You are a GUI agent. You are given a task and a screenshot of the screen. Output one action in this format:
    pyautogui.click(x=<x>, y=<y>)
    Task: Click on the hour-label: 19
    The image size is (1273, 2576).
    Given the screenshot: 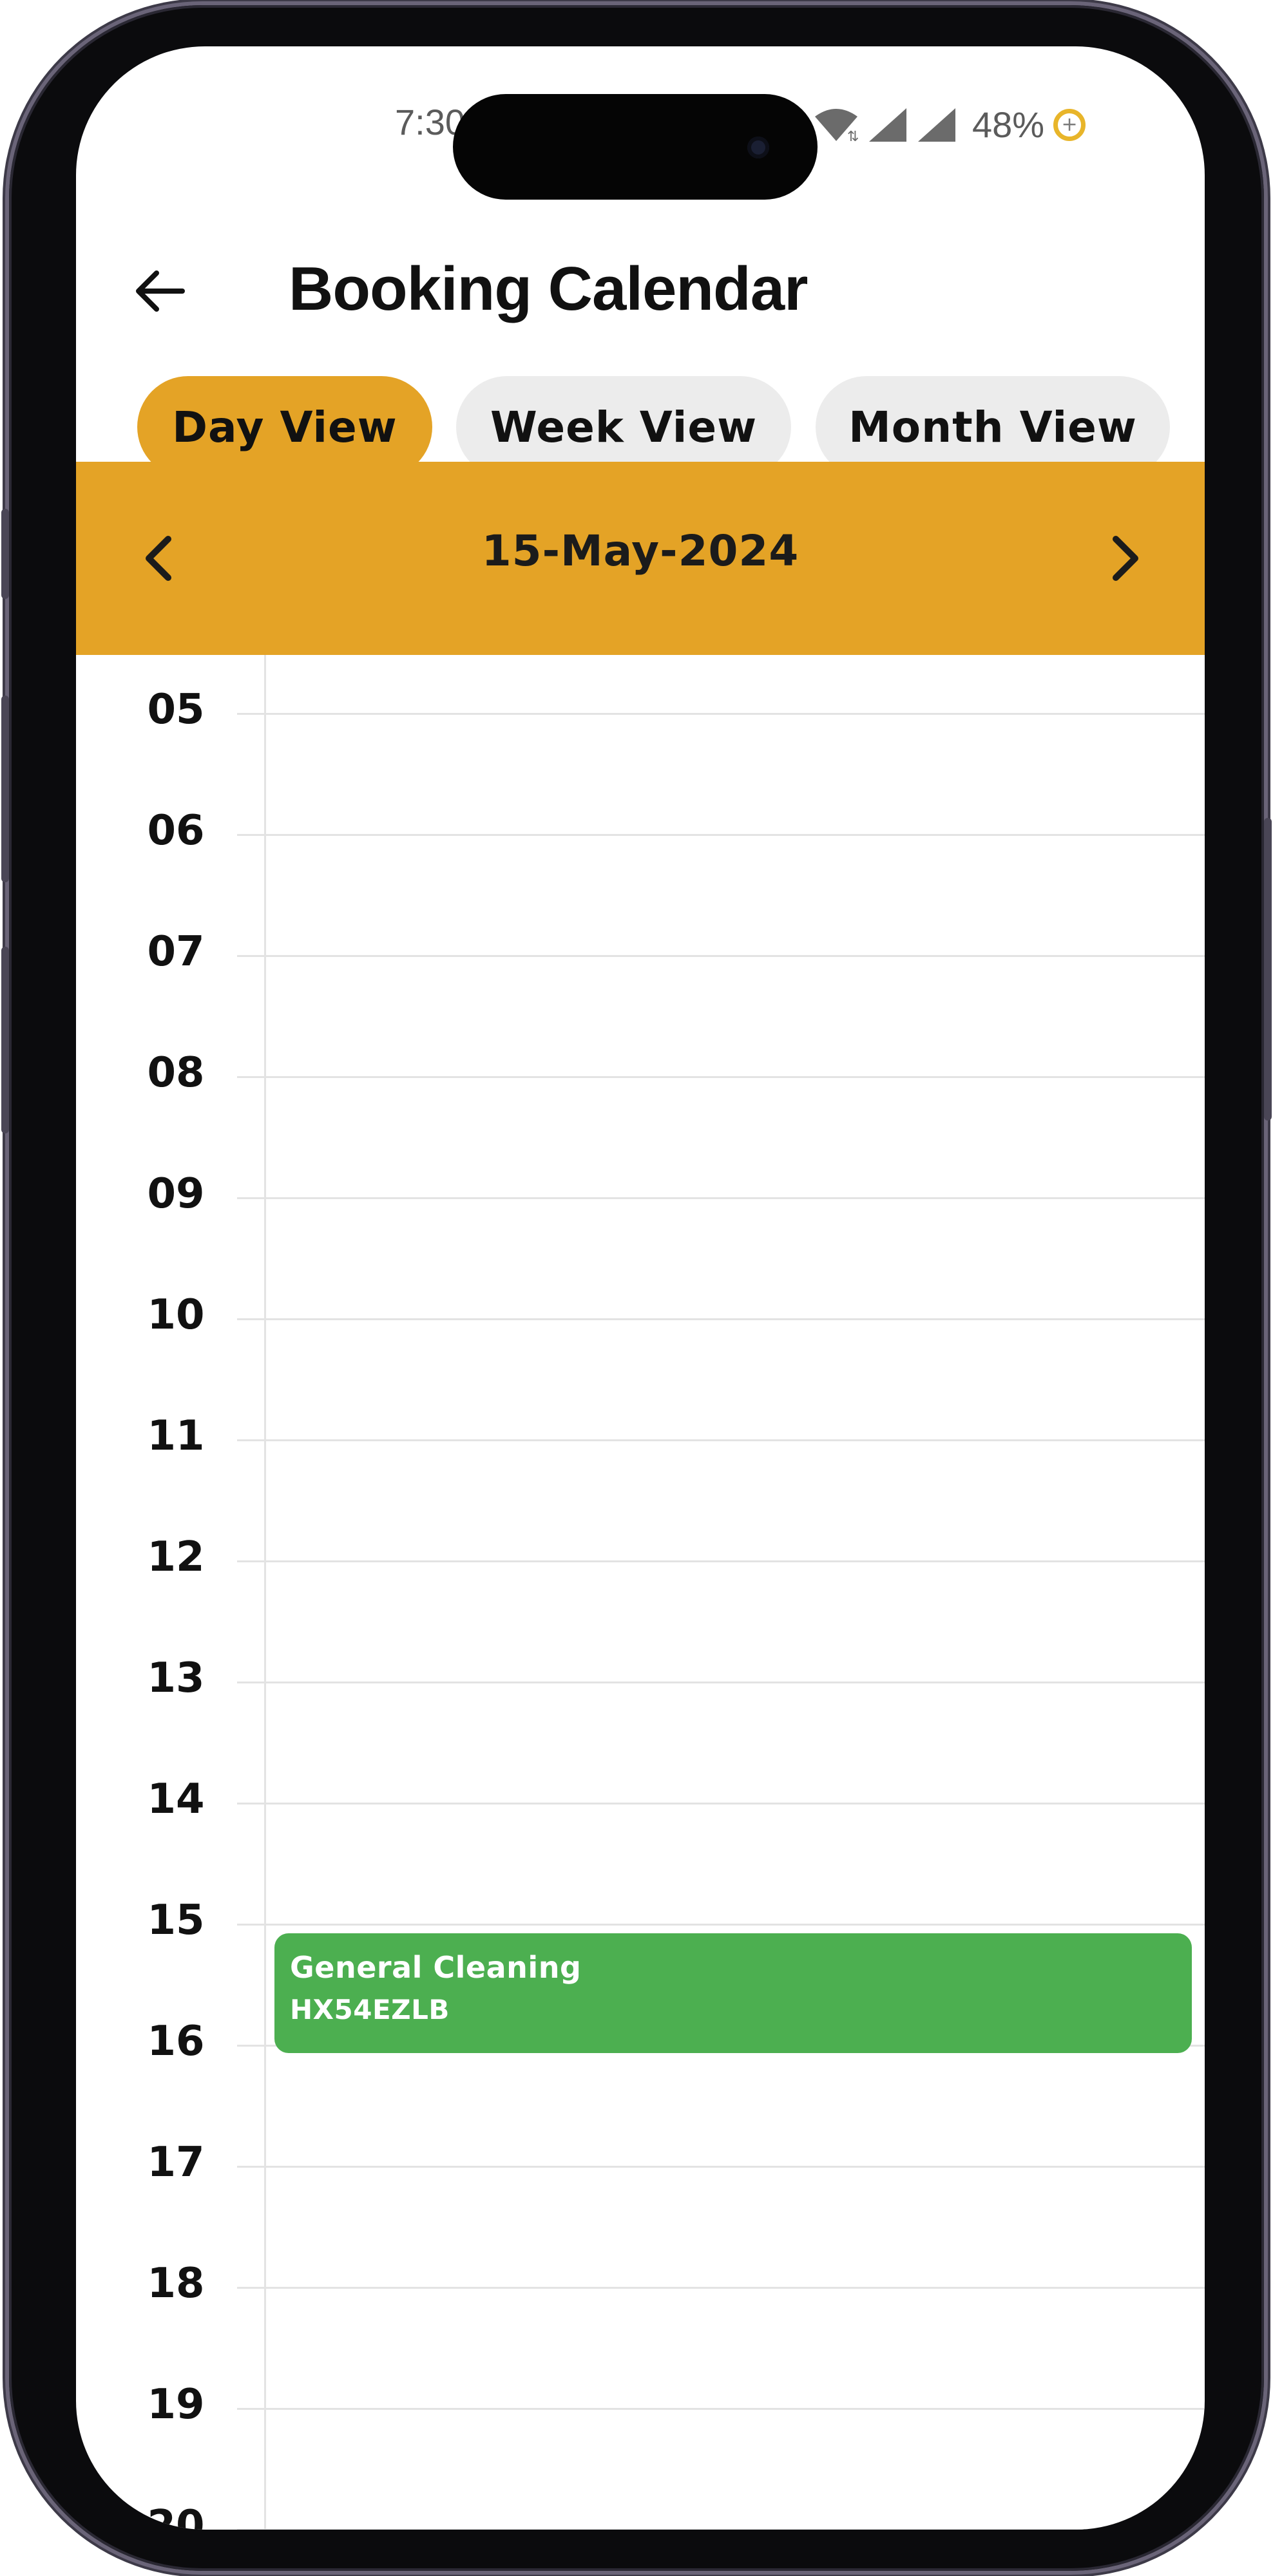 What is the action you would take?
    pyautogui.click(x=176, y=2405)
    